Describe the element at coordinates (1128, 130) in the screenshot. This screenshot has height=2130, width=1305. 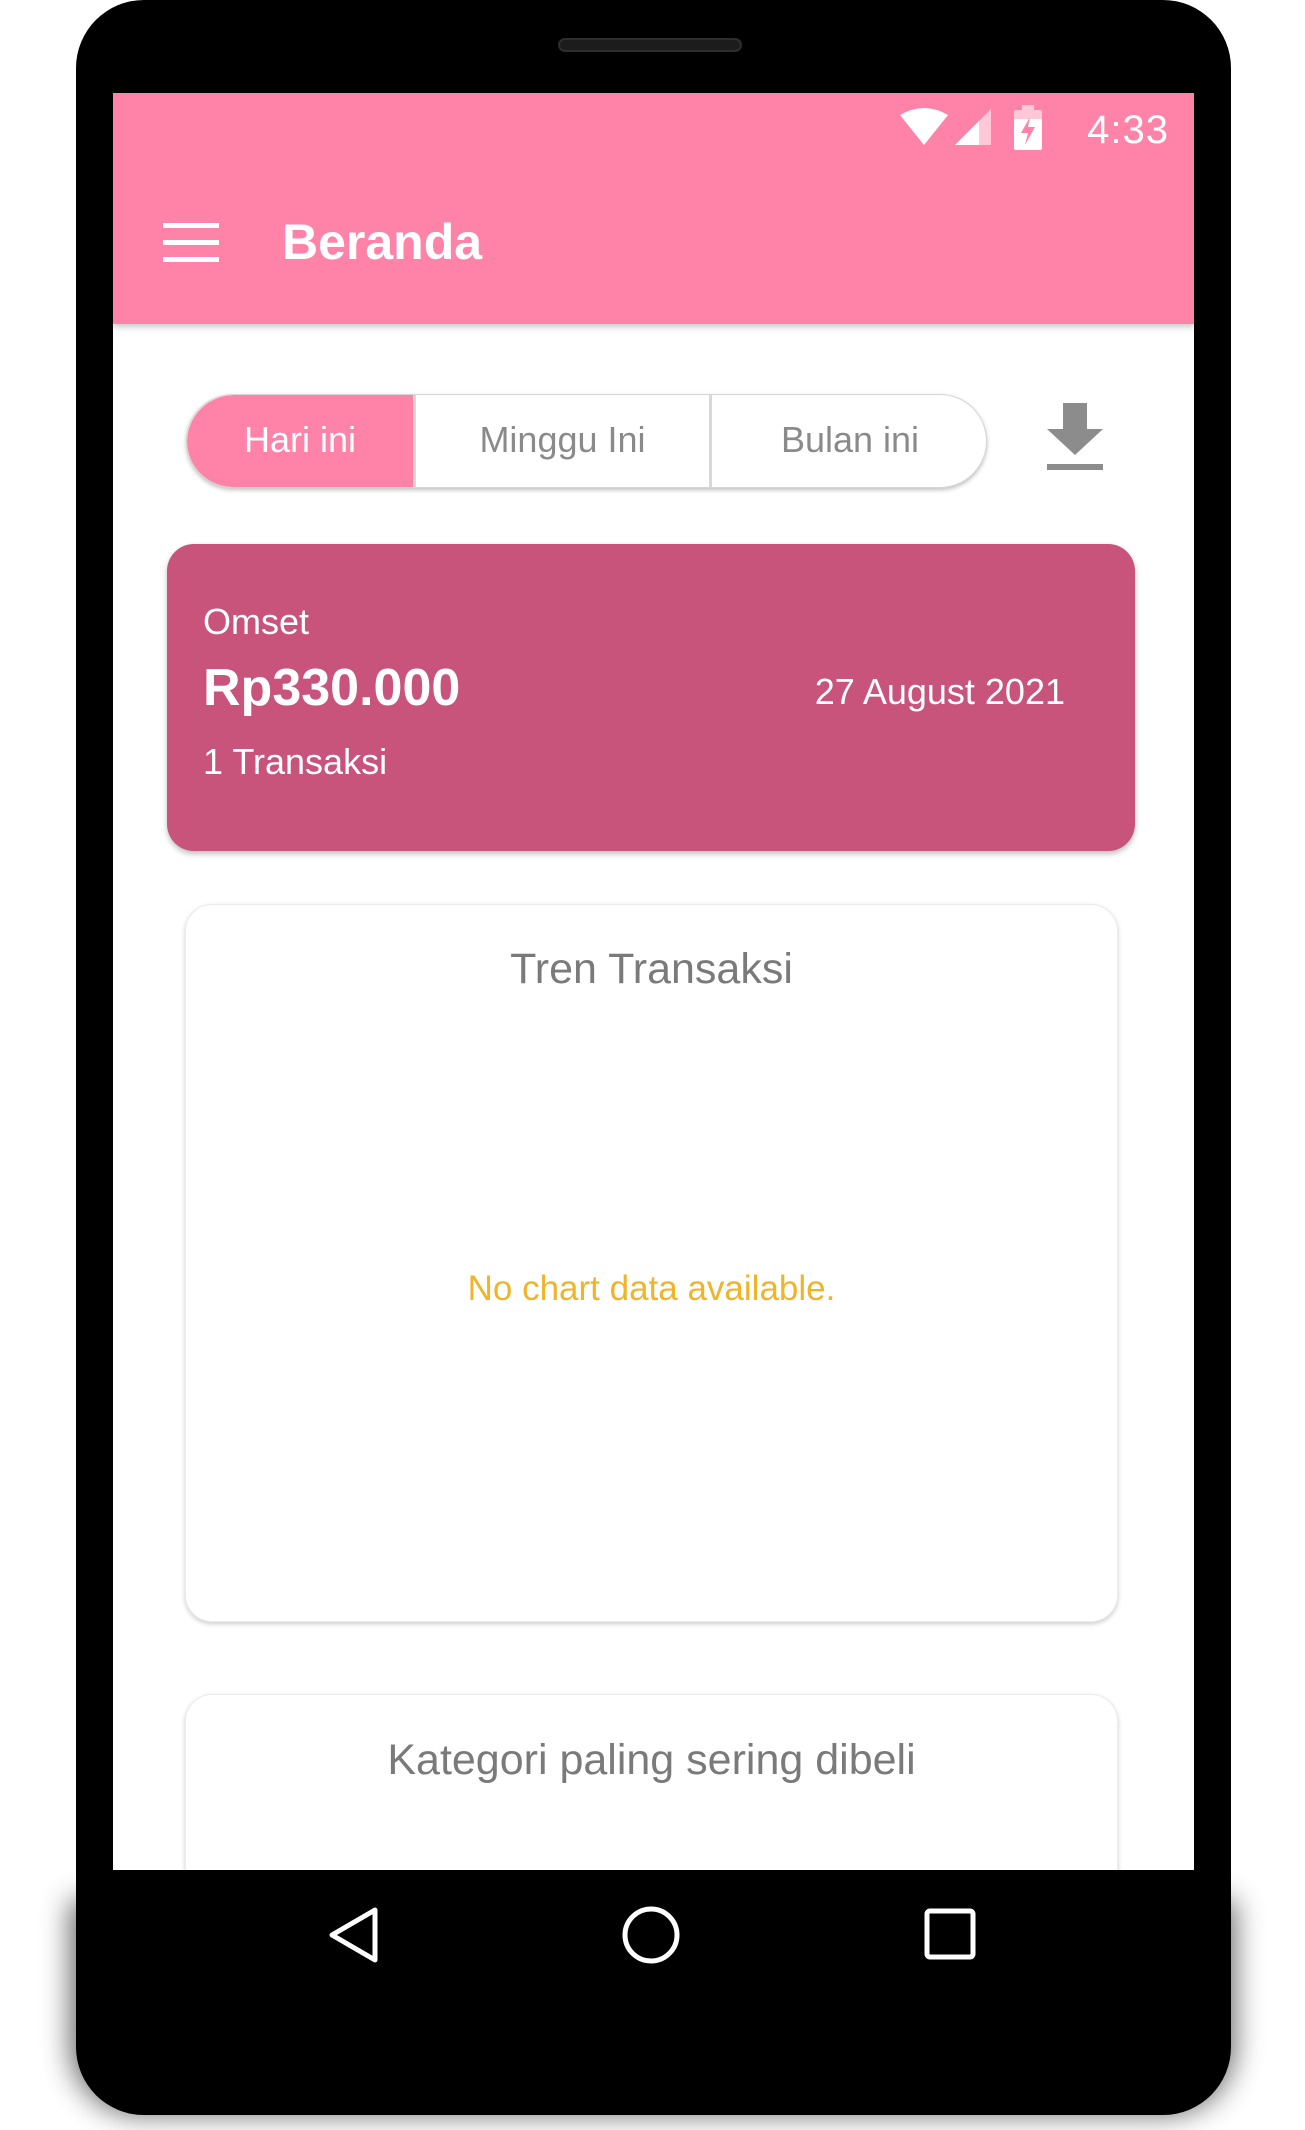
I see `status-time: 4:33` at that location.